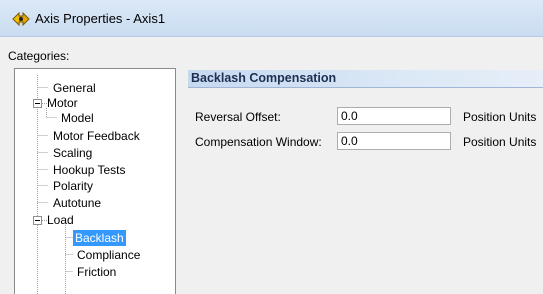 The width and height of the screenshot is (543, 294). I want to click on compensation-window-label: Compensation Window:, so click(258, 142).